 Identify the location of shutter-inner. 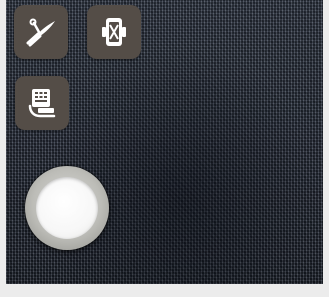
(67, 208).